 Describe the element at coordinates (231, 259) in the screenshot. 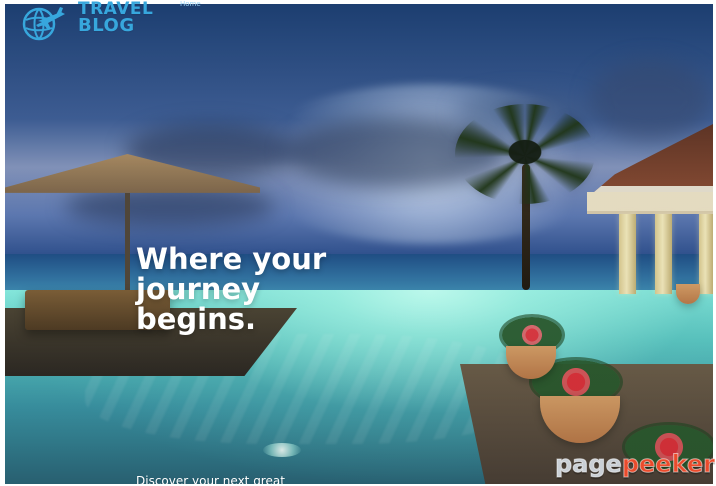

I see `hero-headline-line-1: Where your` at that location.